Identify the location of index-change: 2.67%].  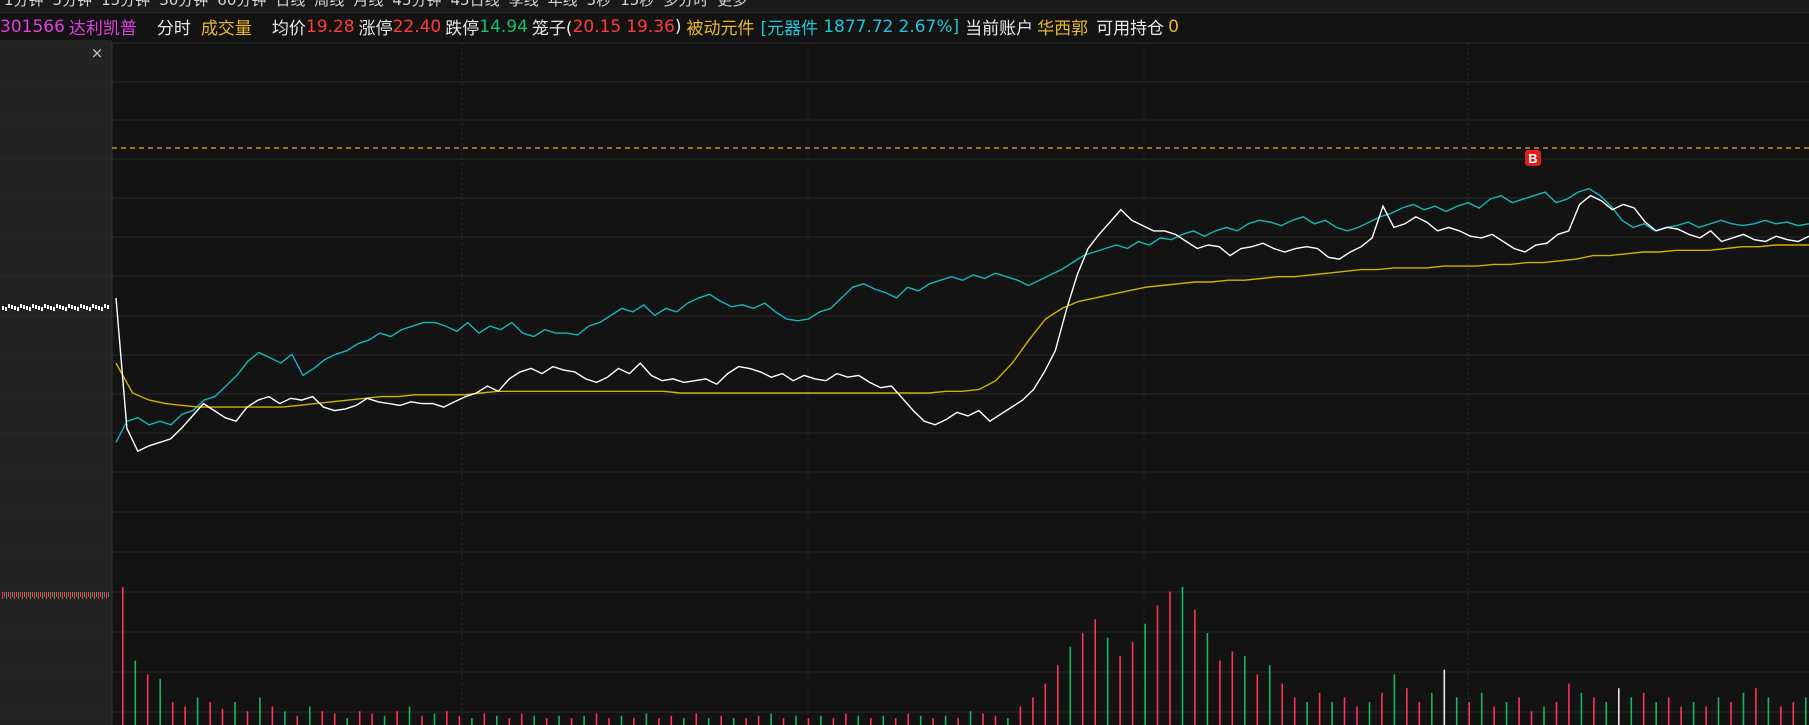
(929, 26).